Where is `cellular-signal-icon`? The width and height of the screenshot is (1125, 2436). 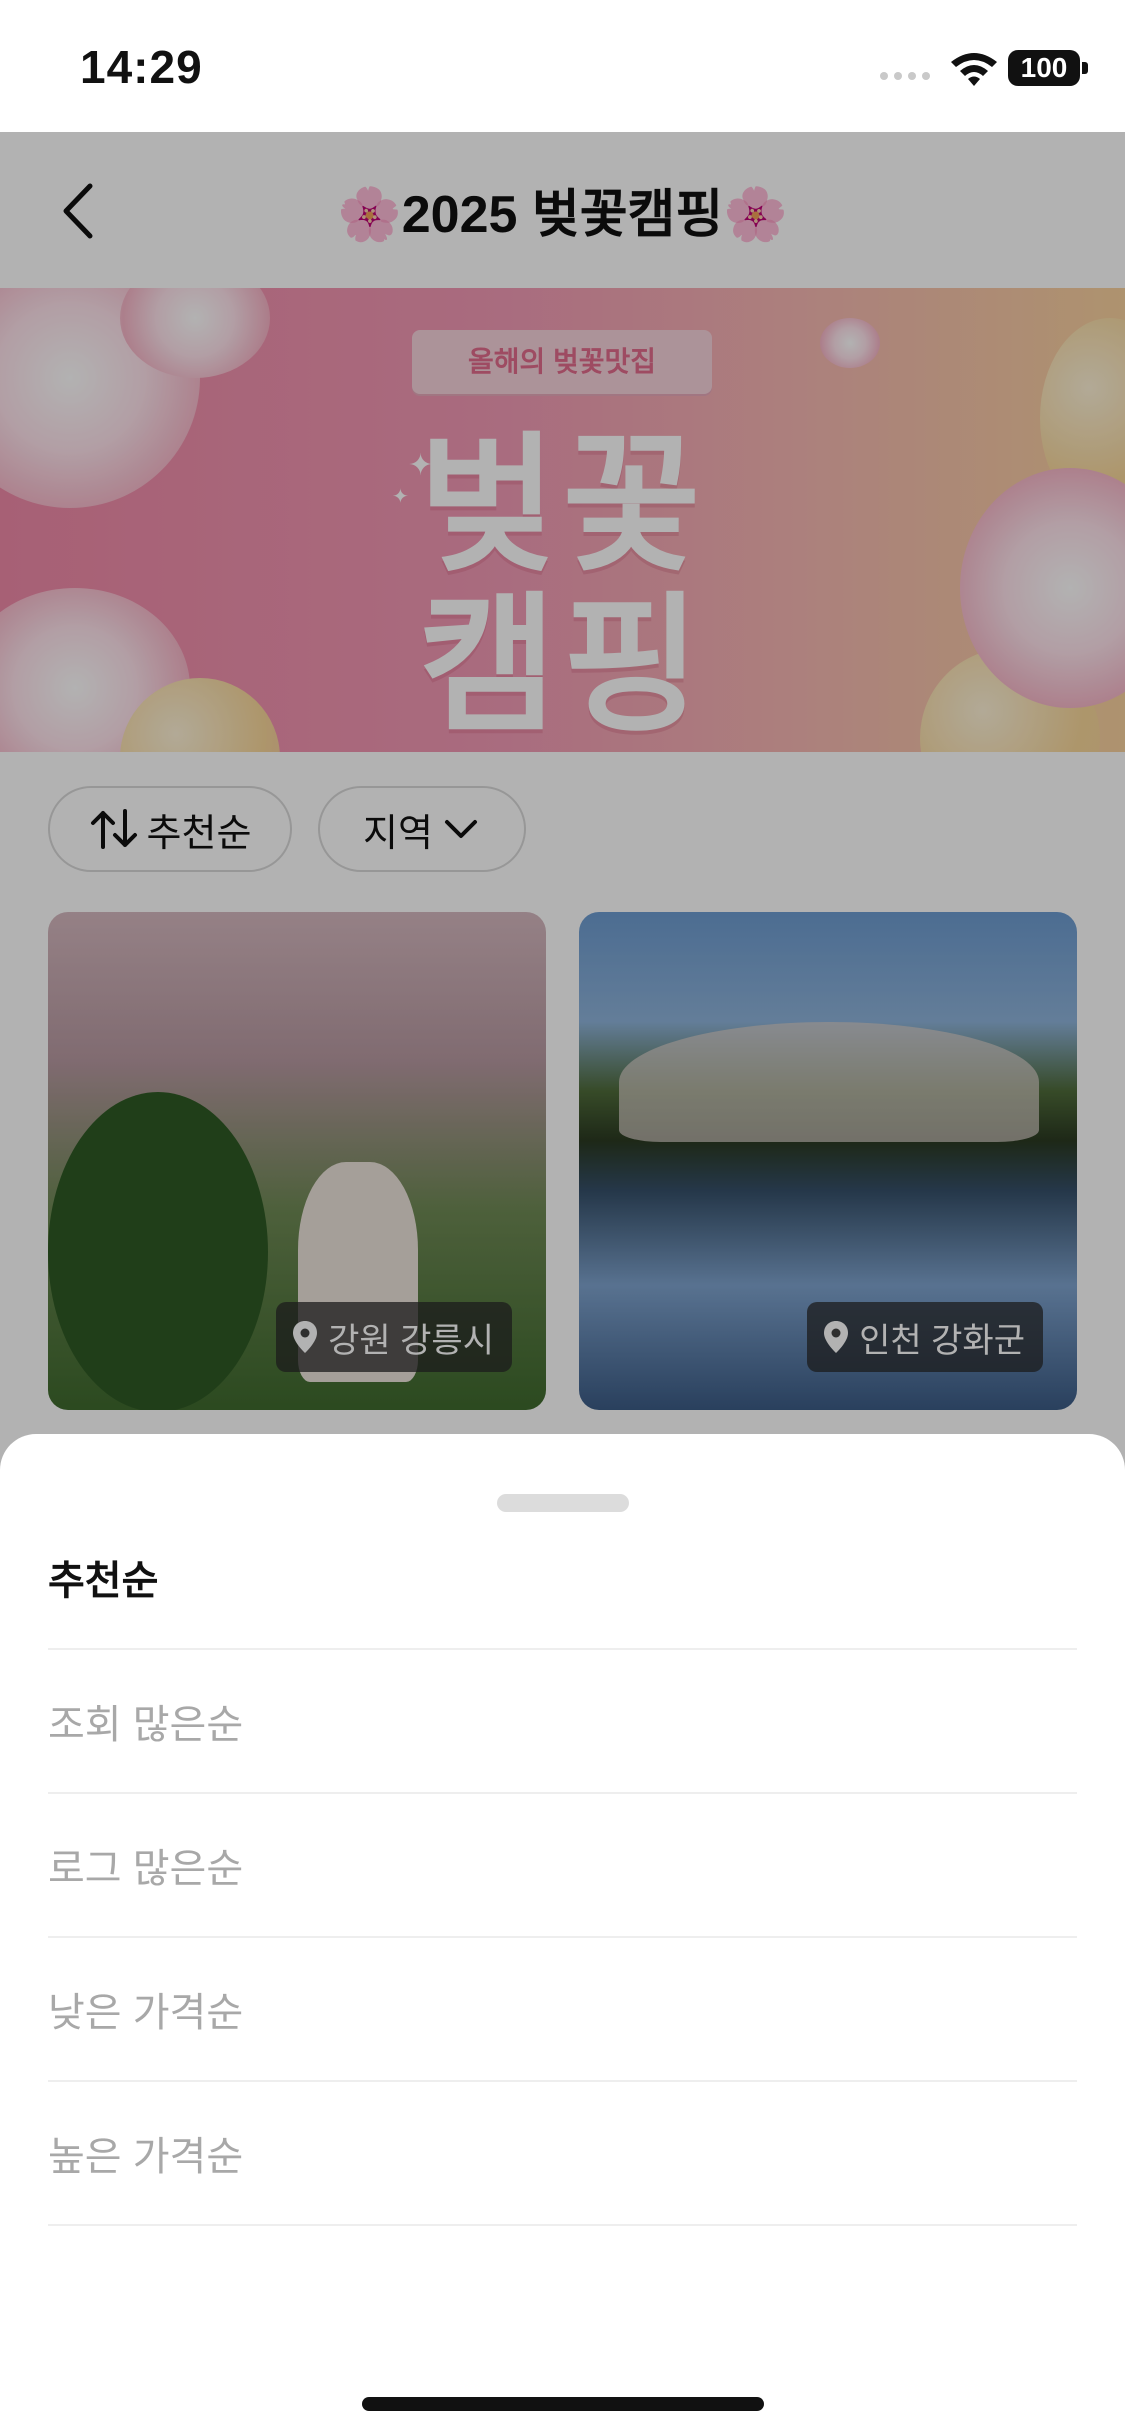 cellular-signal-icon is located at coordinates (905, 76).